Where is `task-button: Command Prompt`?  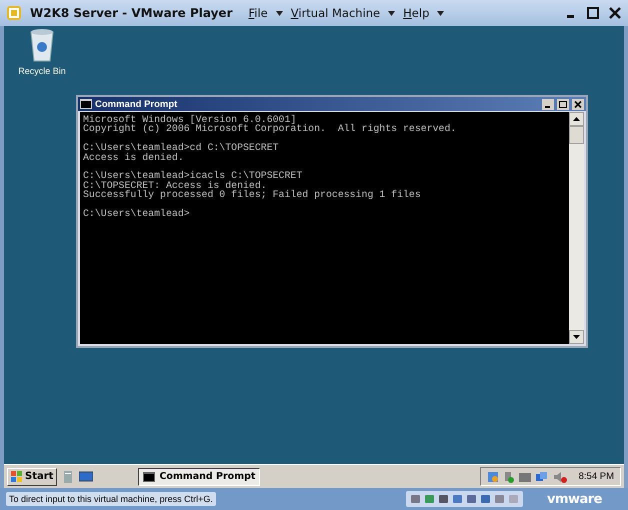
task-button: Command Prompt is located at coordinates (199, 477).